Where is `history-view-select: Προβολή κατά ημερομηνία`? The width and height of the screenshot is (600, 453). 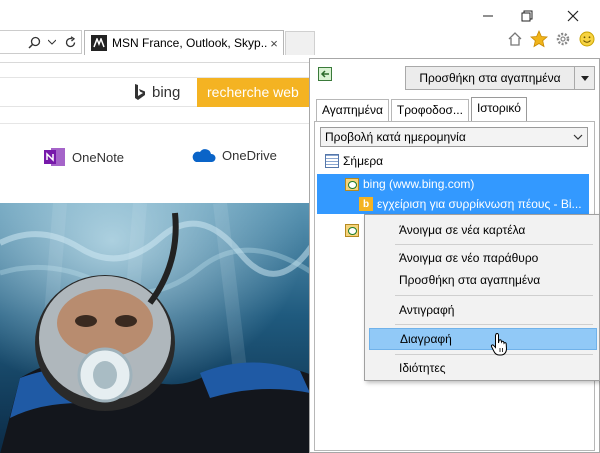
history-view-select: Προβολή κατά ημερομηνία is located at coordinates (454, 137).